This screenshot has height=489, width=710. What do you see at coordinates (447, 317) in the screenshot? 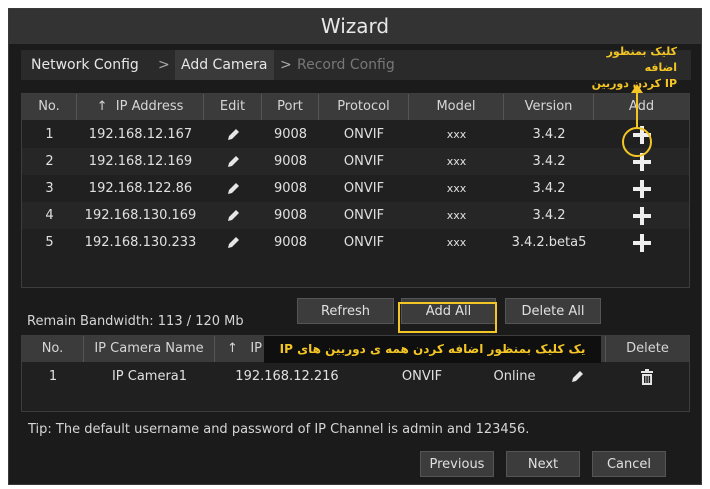
I see `add-all-highlight` at bounding box center [447, 317].